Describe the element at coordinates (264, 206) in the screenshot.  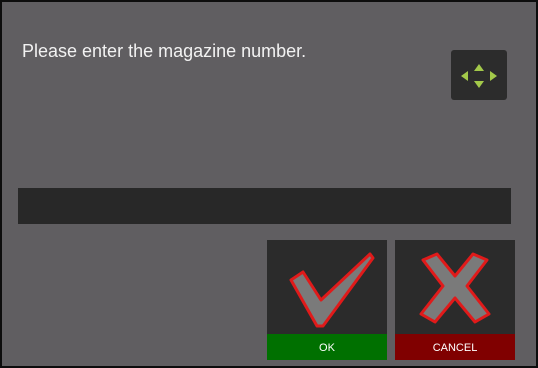
I see `magazine-number-input` at that location.